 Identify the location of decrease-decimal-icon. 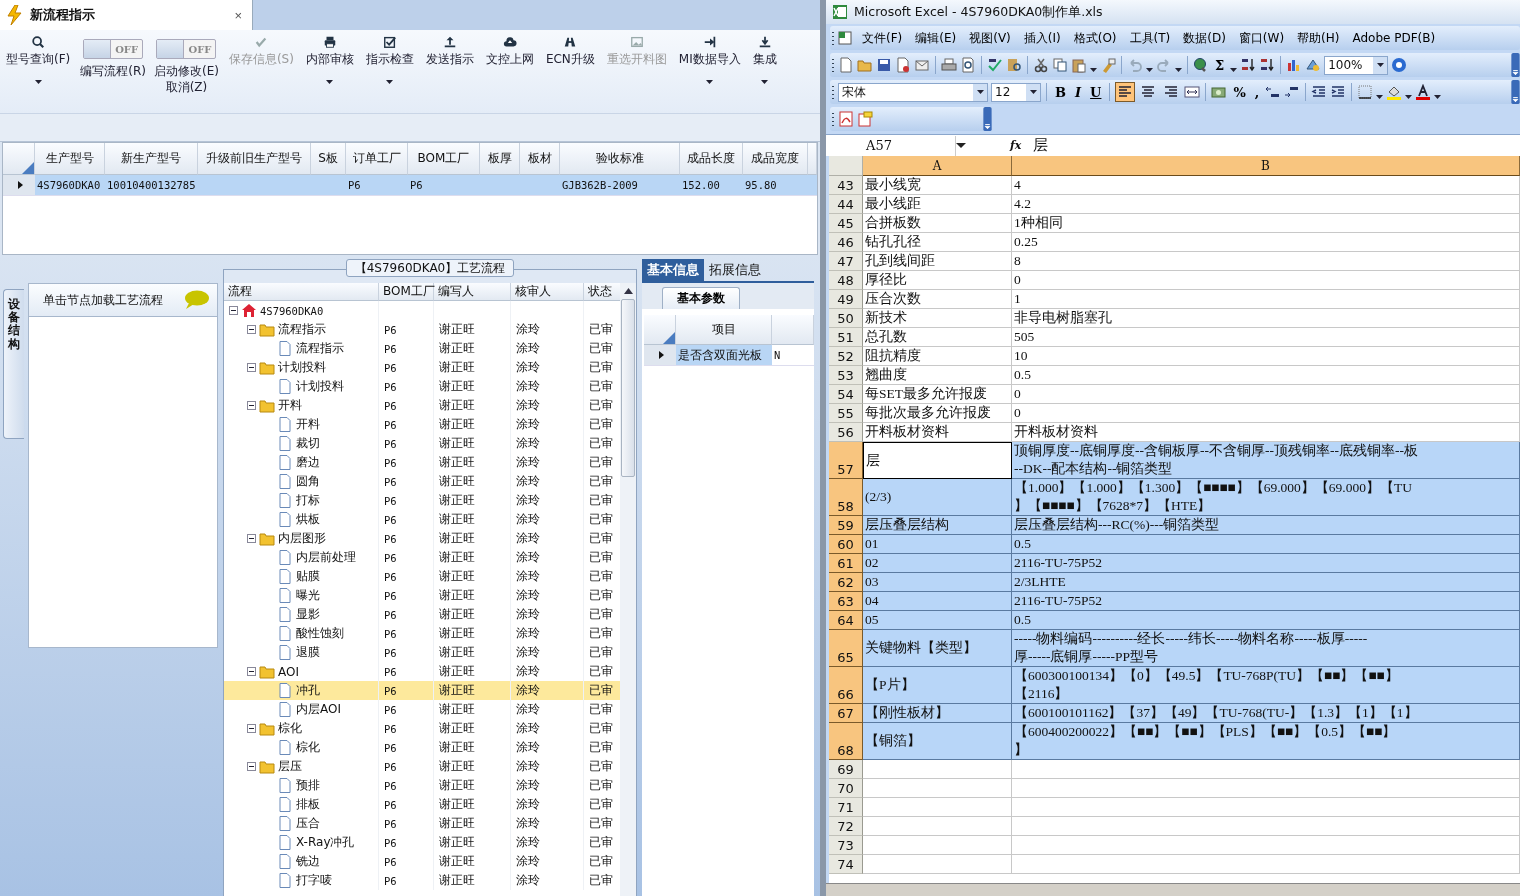
(1292, 92).